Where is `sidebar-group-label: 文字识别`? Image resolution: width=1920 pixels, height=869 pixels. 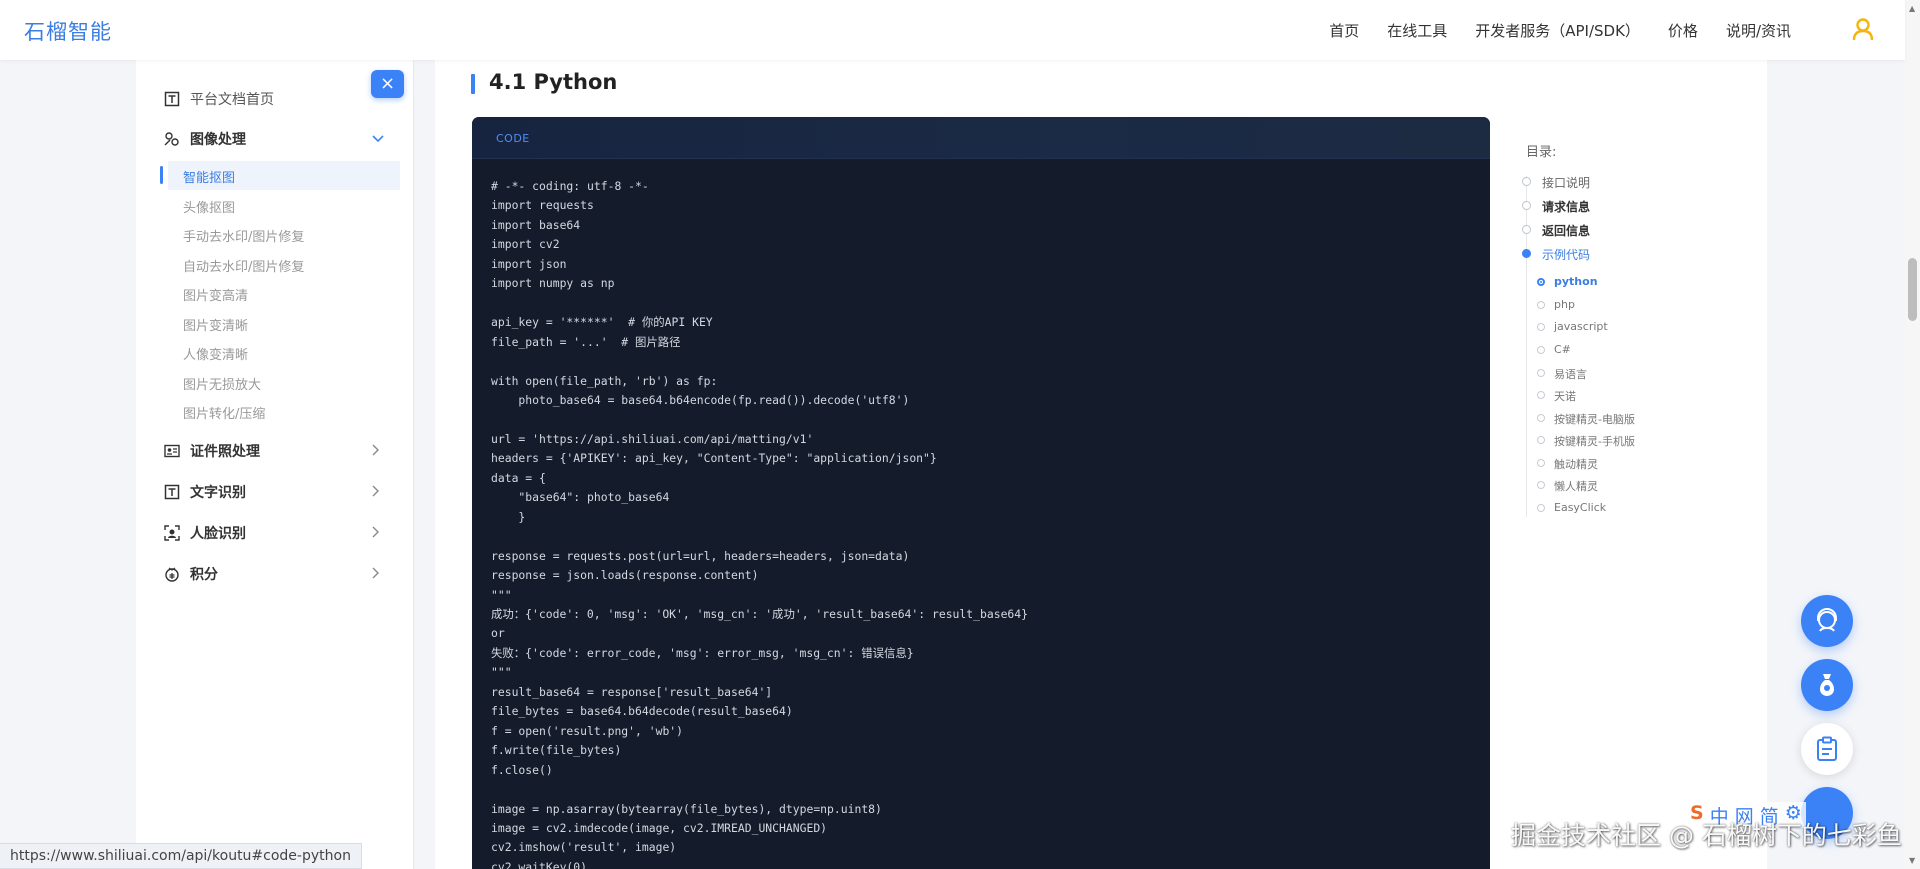 sidebar-group-label: 文字识别 is located at coordinates (218, 493).